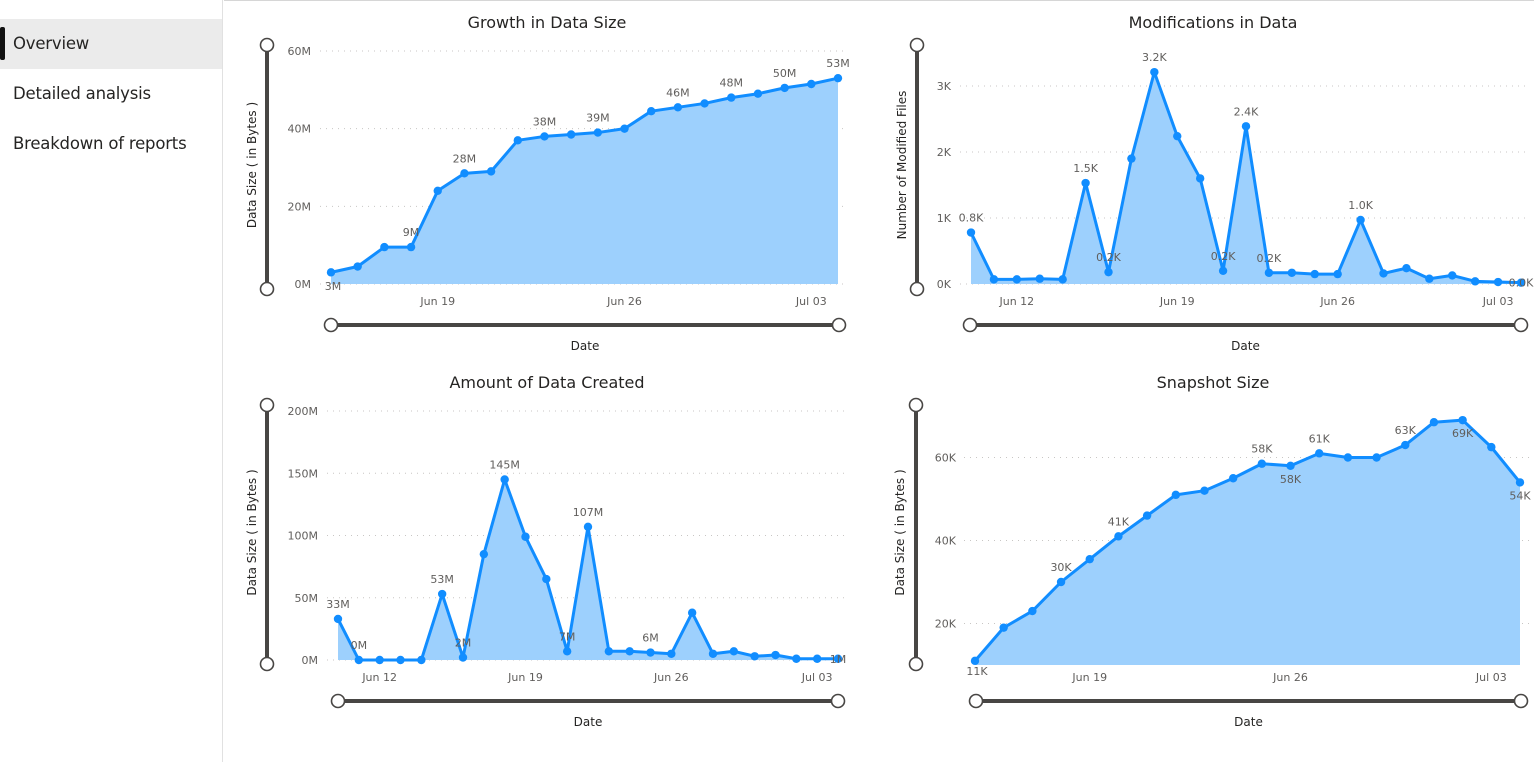  What do you see at coordinates (916, 405) in the screenshot?
I see `y-range-slider-max-handle` at bounding box center [916, 405].